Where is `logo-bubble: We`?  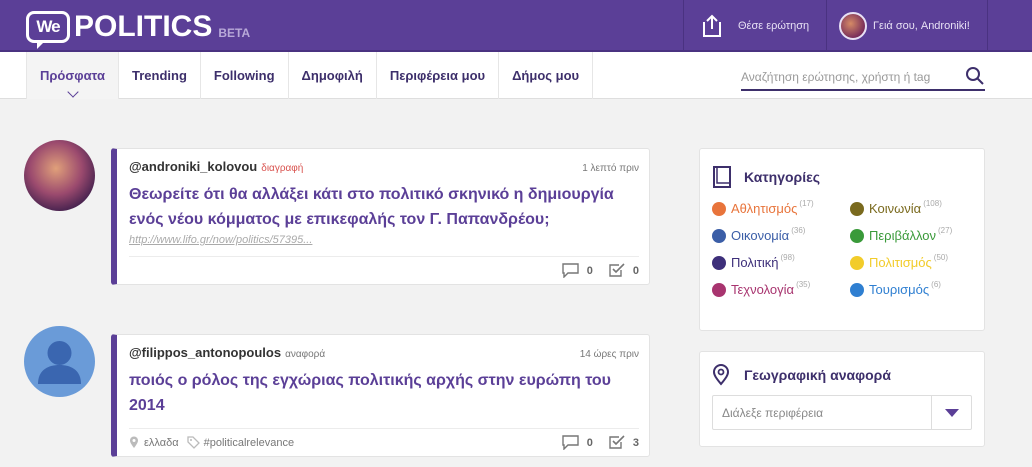 logo-bubble: We is located at coordinates (48, 30).